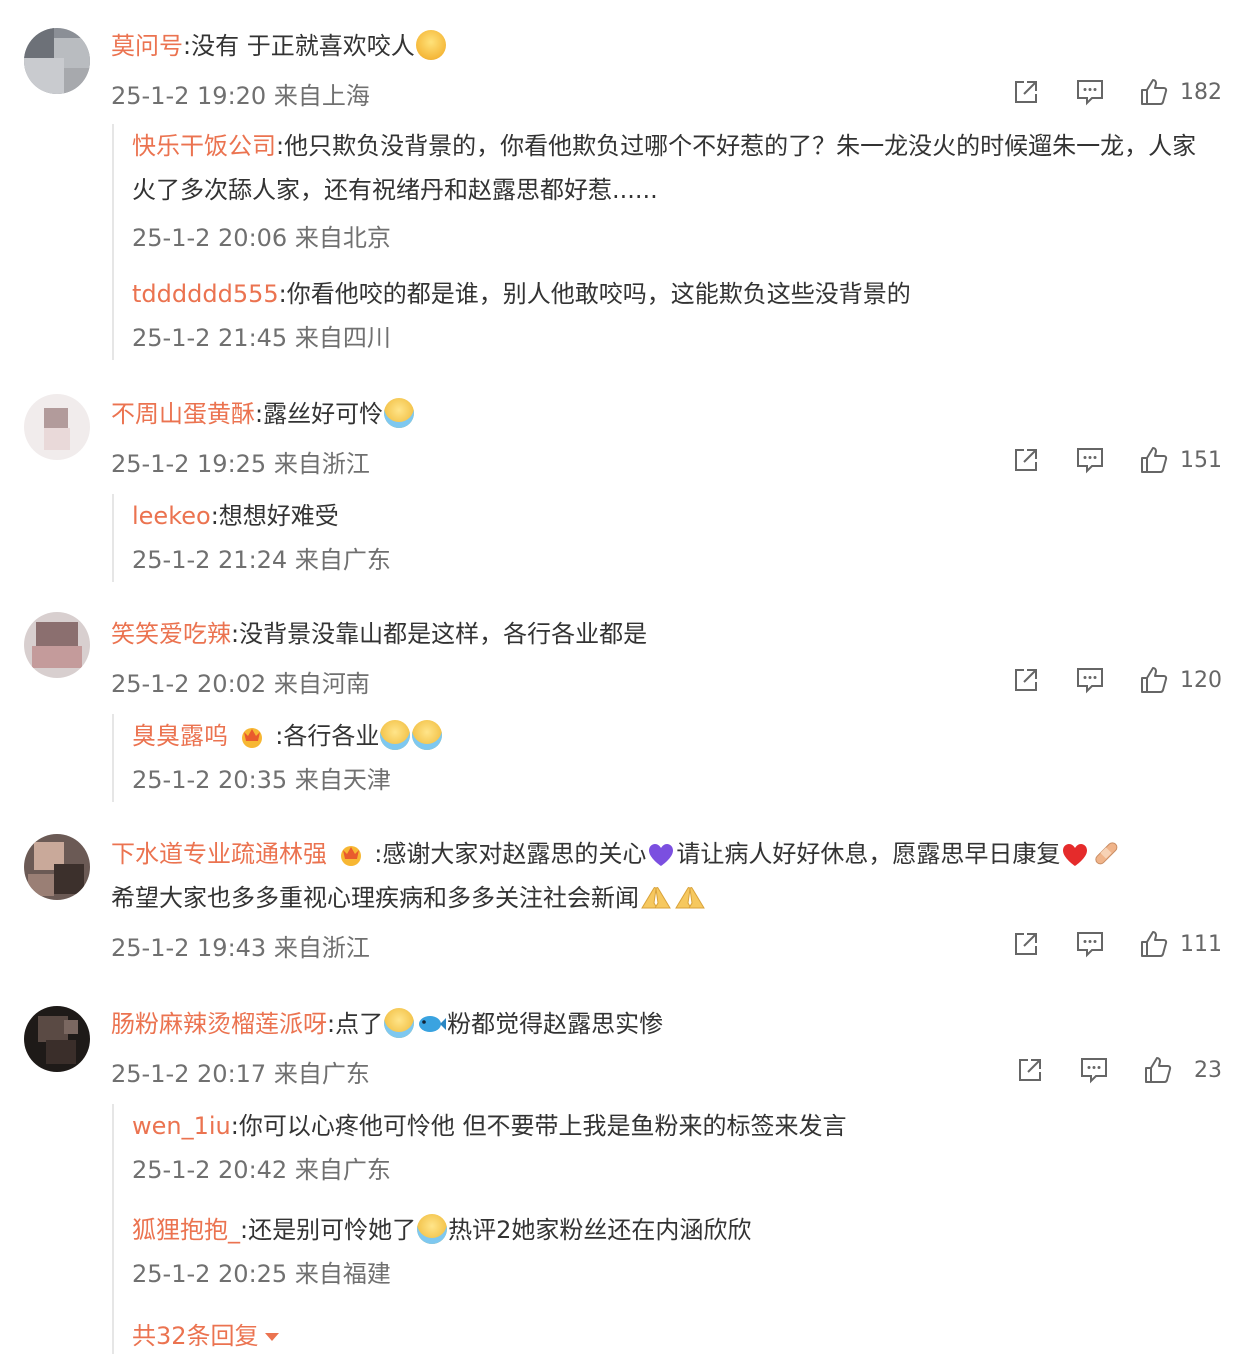 This screenshot has width=1238, height=1360. Describe the element at coordinates (430, 45) in the screenshot. I see `laughing-emoji-icon` at that location.